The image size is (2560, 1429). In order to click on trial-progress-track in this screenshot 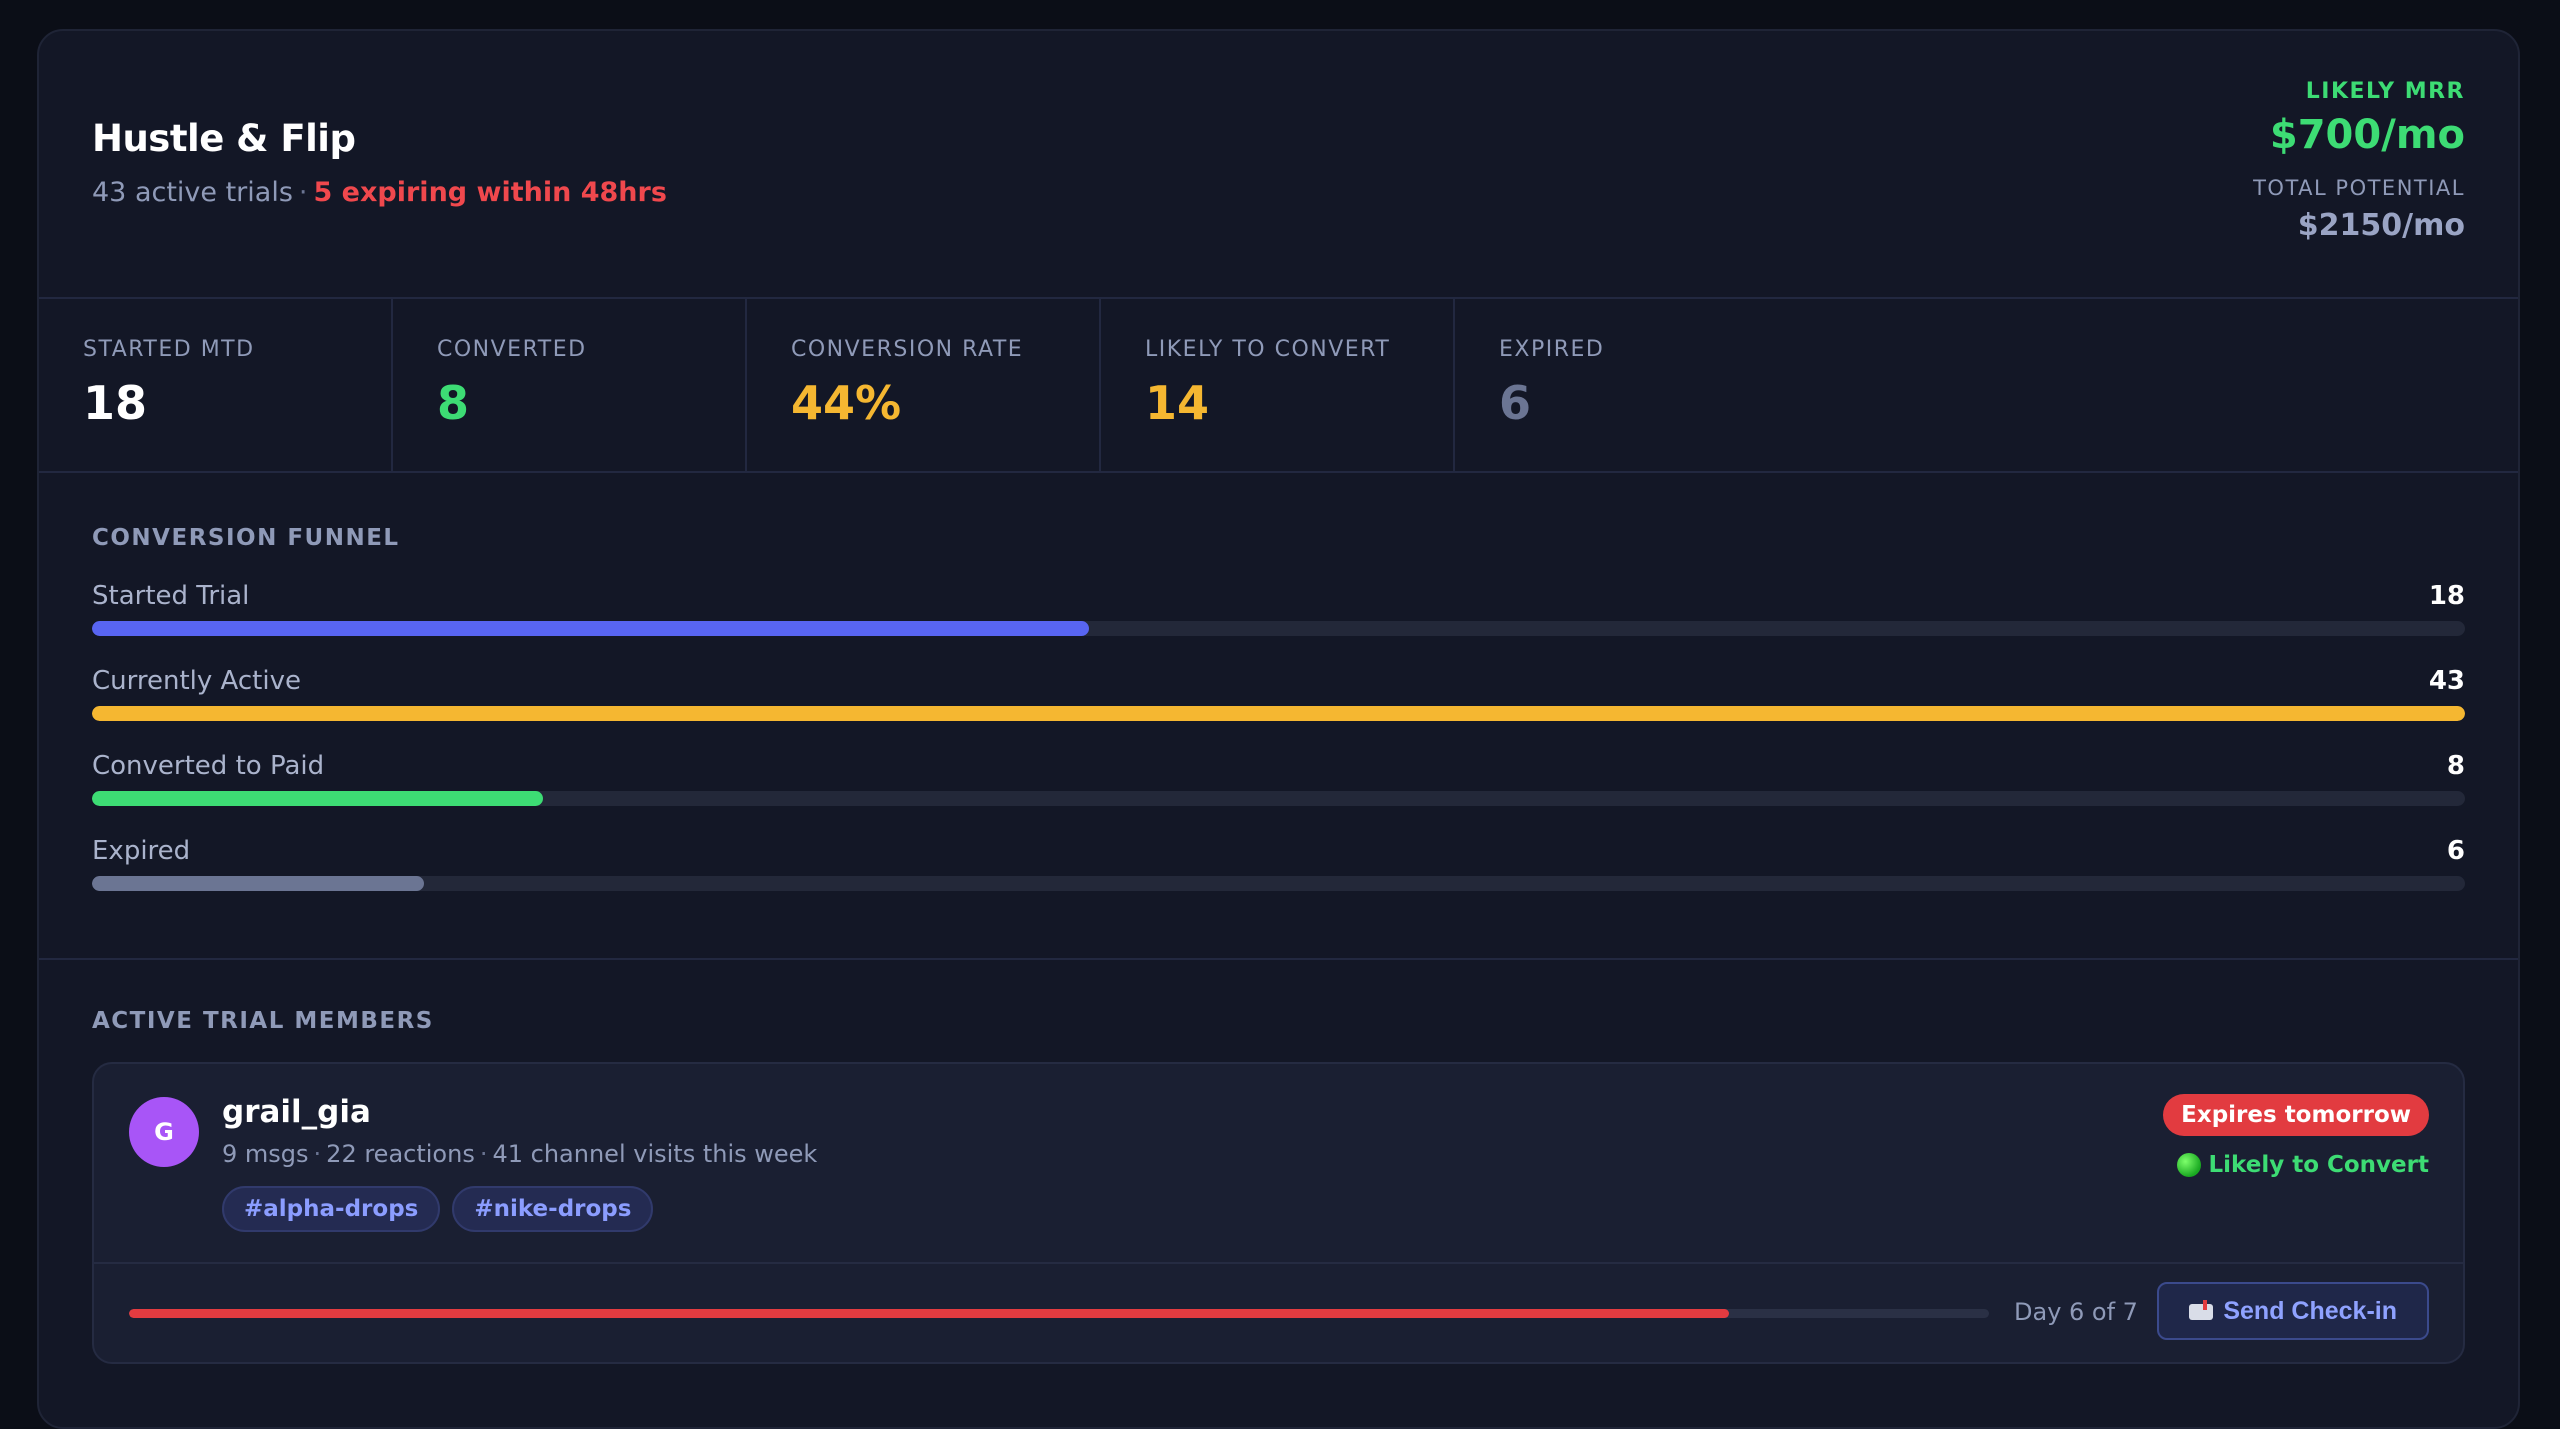, I will do `click(1059, 1313)`.